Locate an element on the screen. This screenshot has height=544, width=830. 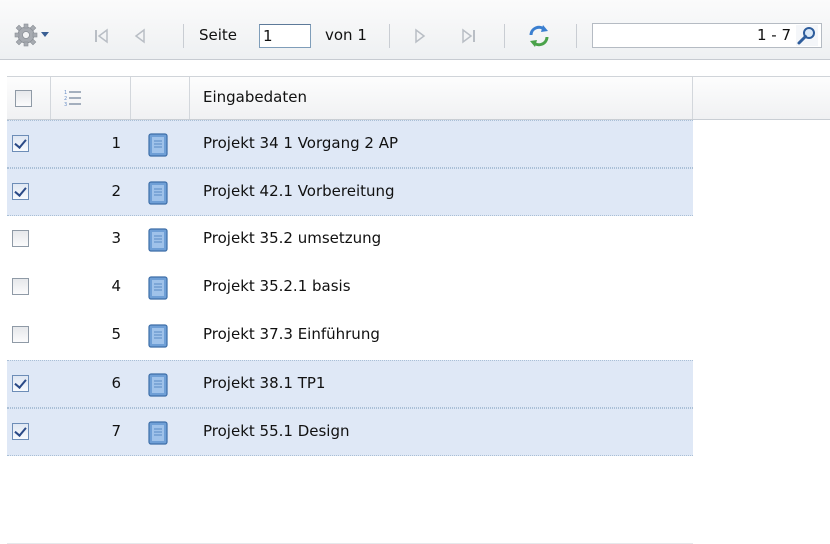
last-page-icon is located at coordinates (468, 36).